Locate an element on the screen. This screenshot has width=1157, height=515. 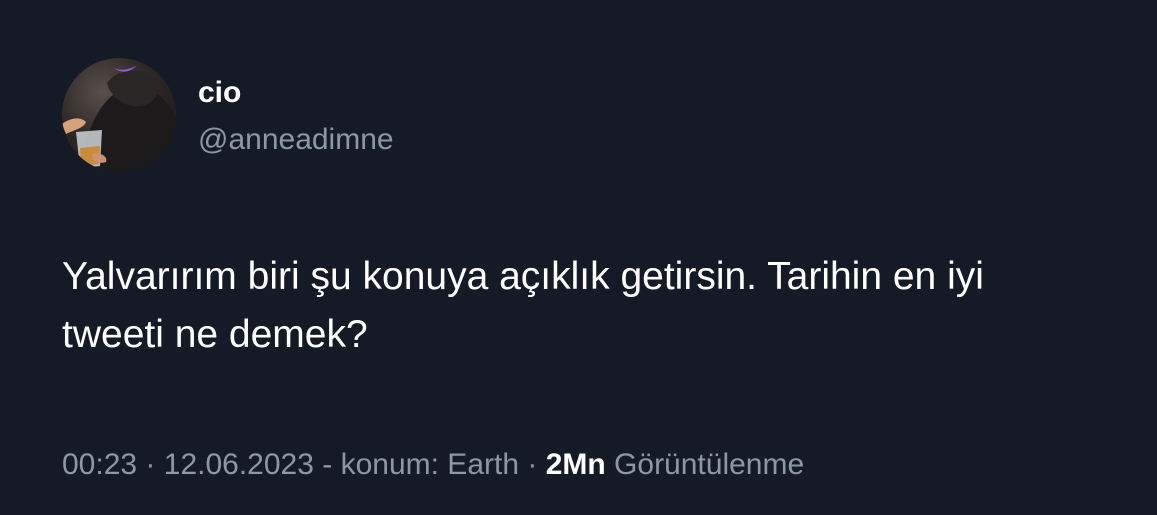
author-handle: @anneadimne is located at coordinates (296, 140).